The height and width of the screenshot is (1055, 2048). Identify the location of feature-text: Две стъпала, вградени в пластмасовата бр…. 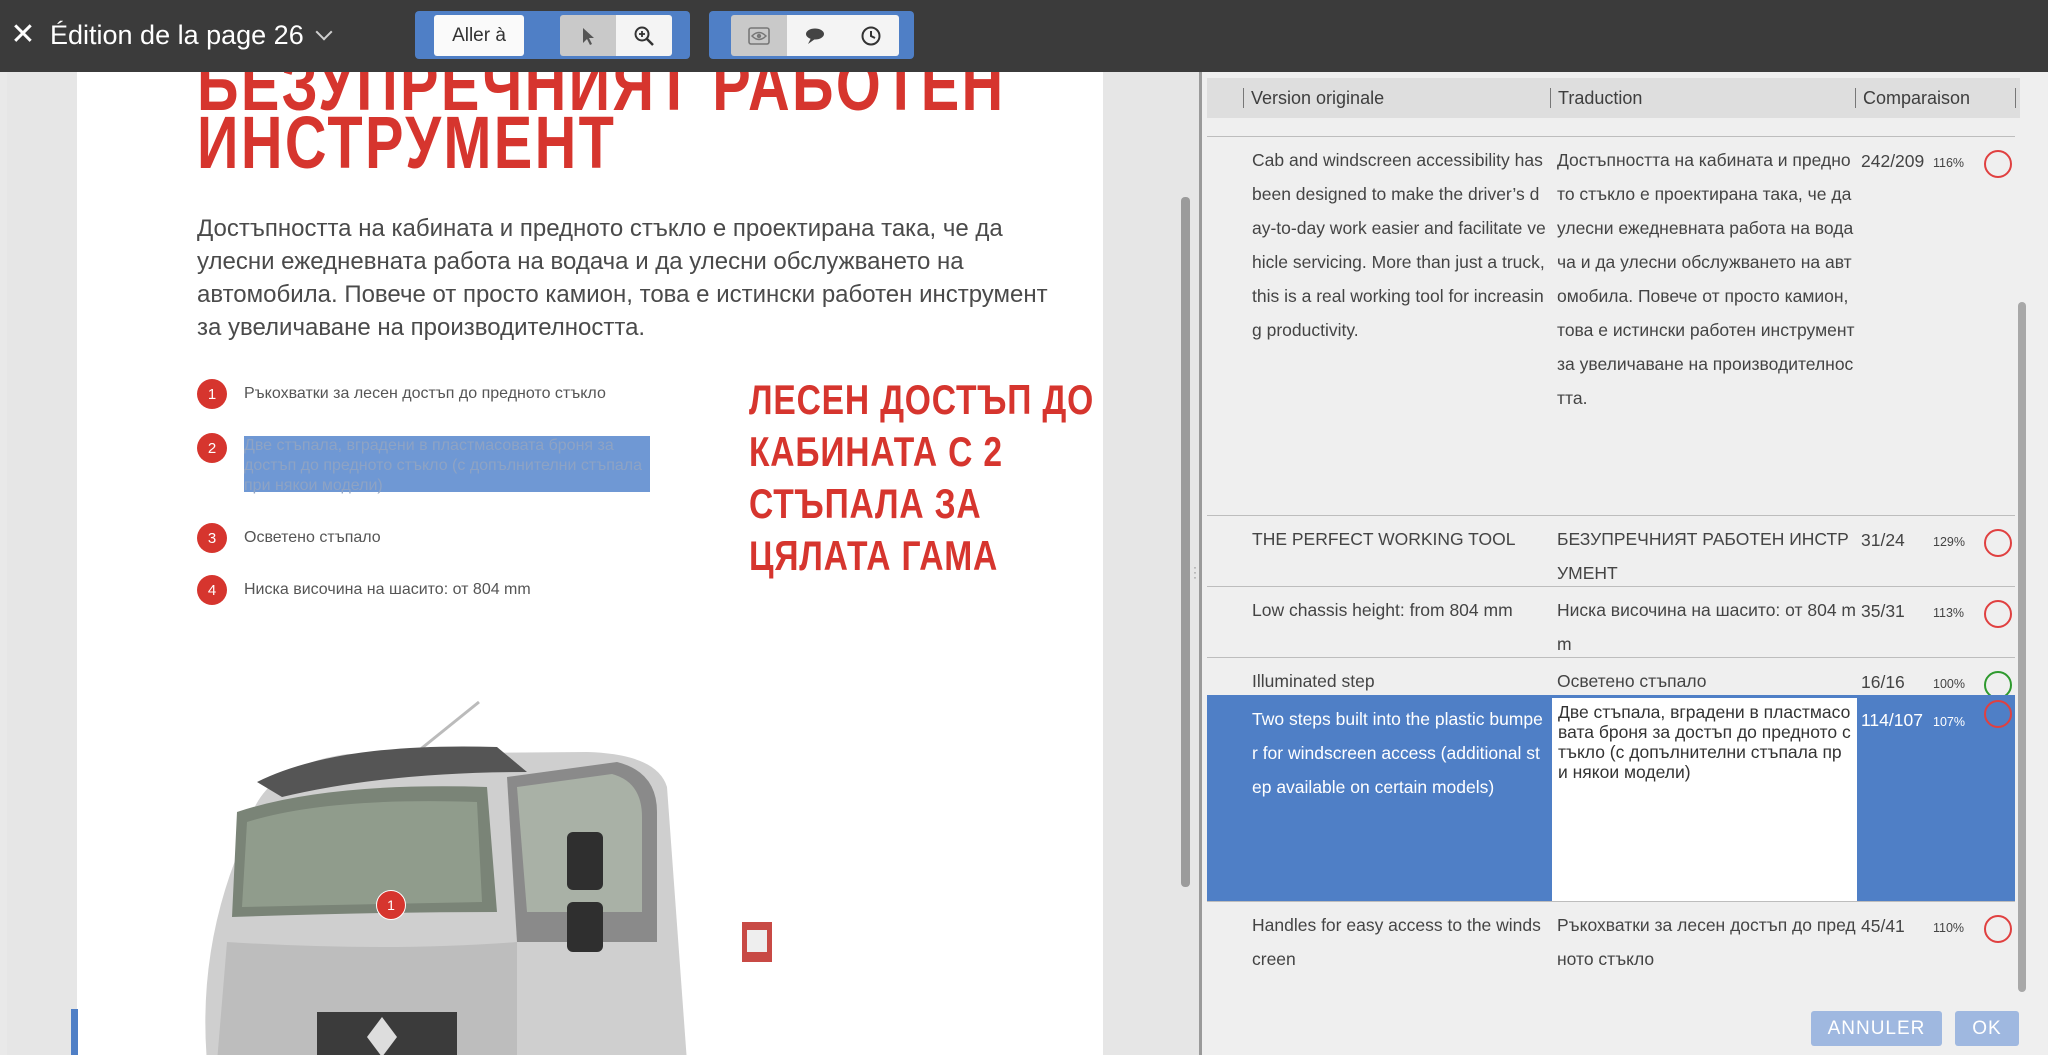
(447, 465).